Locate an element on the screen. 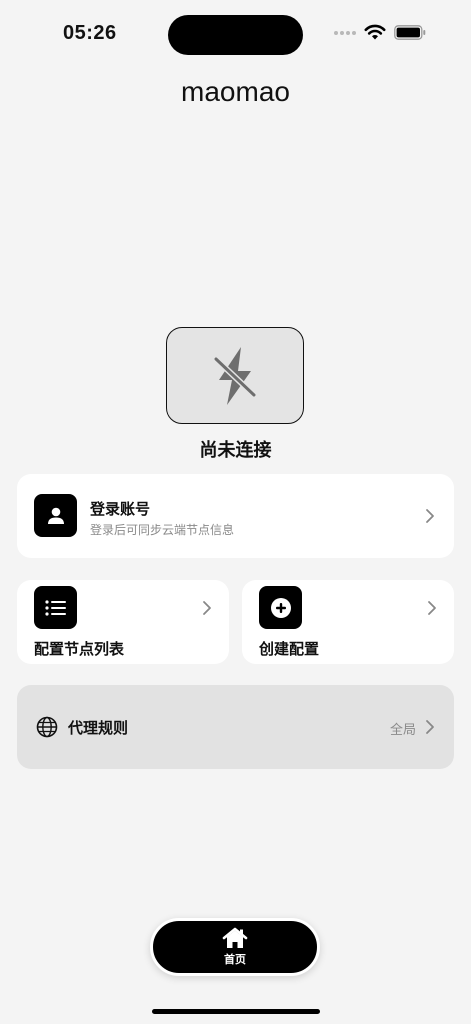 Image resolution: width=471 pixels, height=1024 pixels. app-title: maomao is located at coordinates (235, 91).